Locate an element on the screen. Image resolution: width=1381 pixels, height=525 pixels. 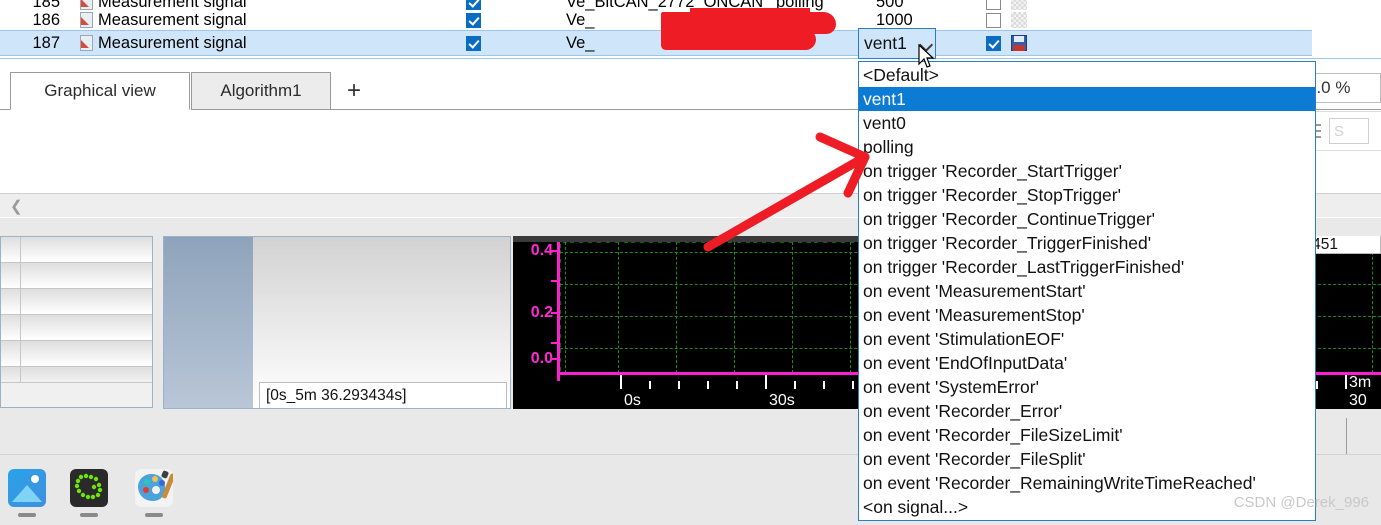
dropdown-option: on trigger 'Recorder_TriggerFinished' is located at coordinates (1087, 243).